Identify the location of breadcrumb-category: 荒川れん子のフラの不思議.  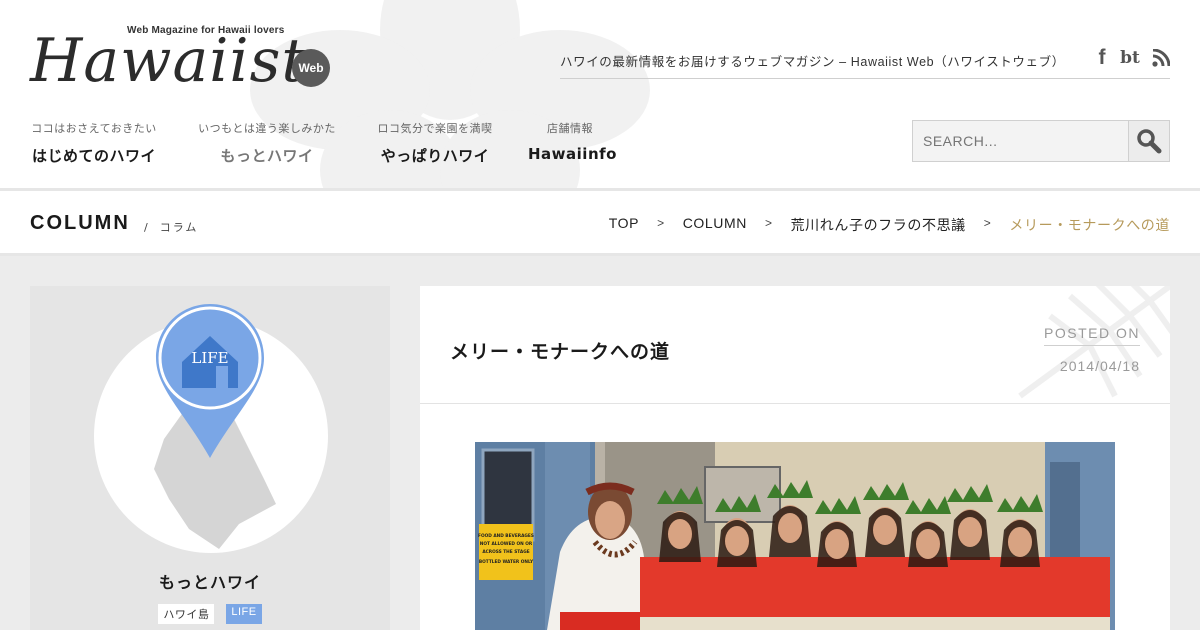
(878, 225).